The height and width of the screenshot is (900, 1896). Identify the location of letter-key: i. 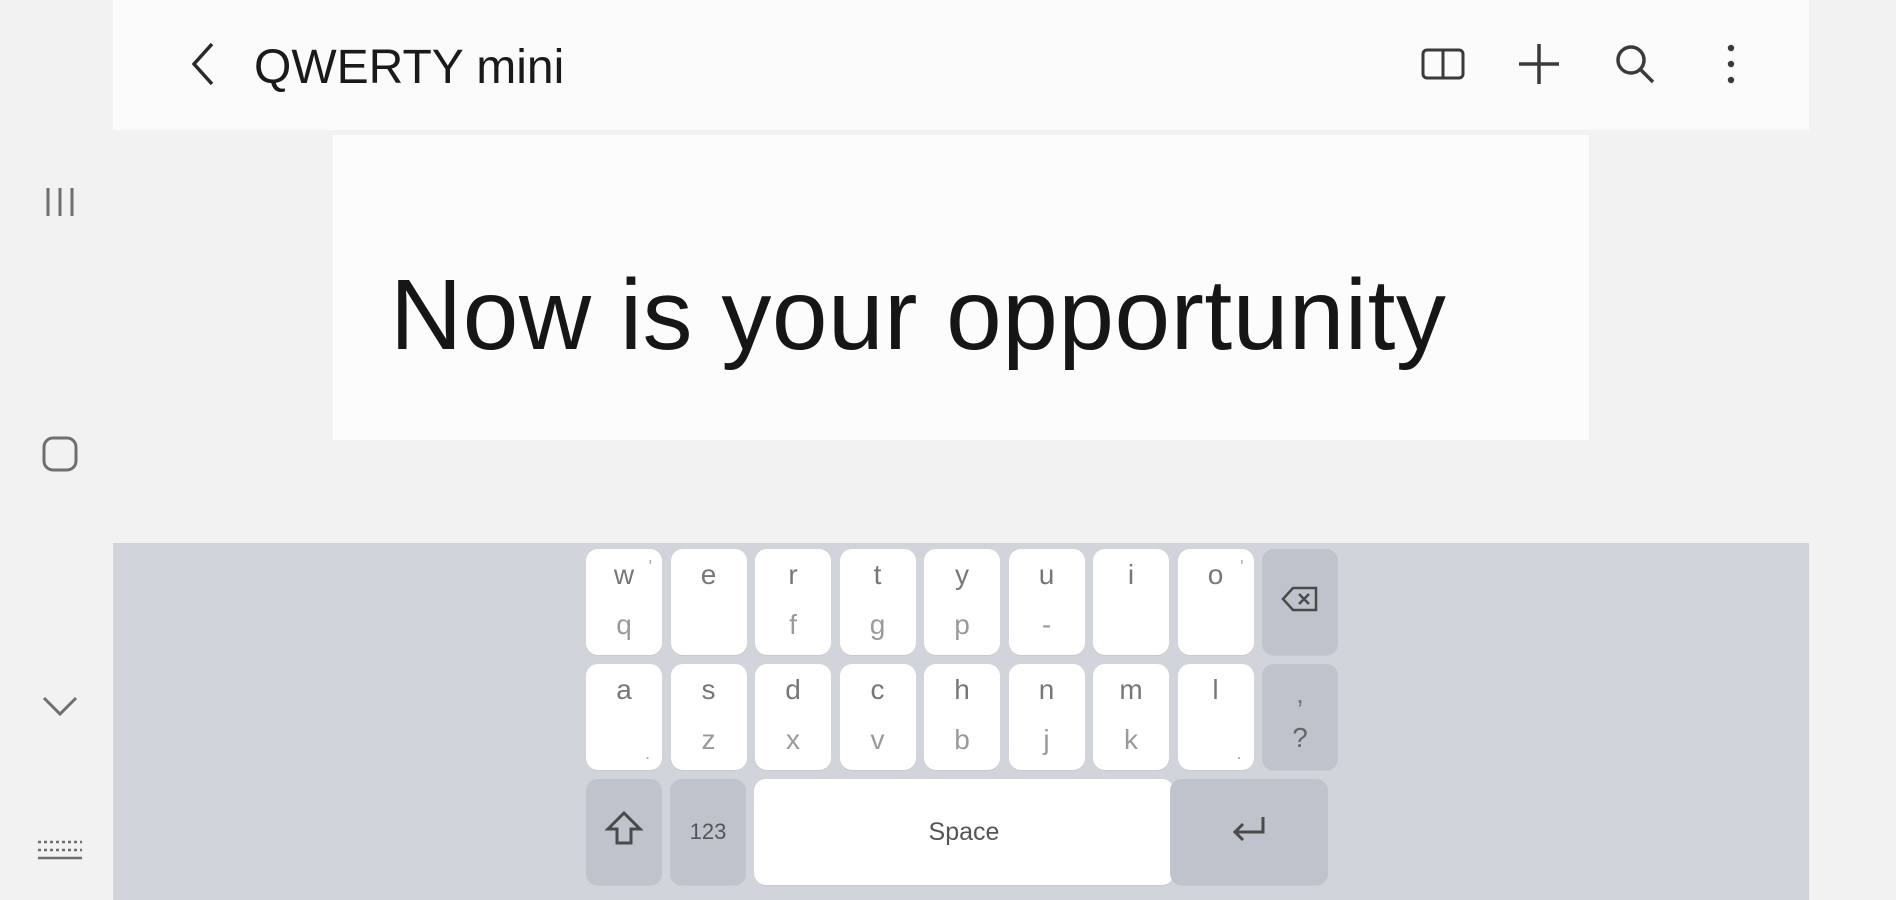
(1131, 602).